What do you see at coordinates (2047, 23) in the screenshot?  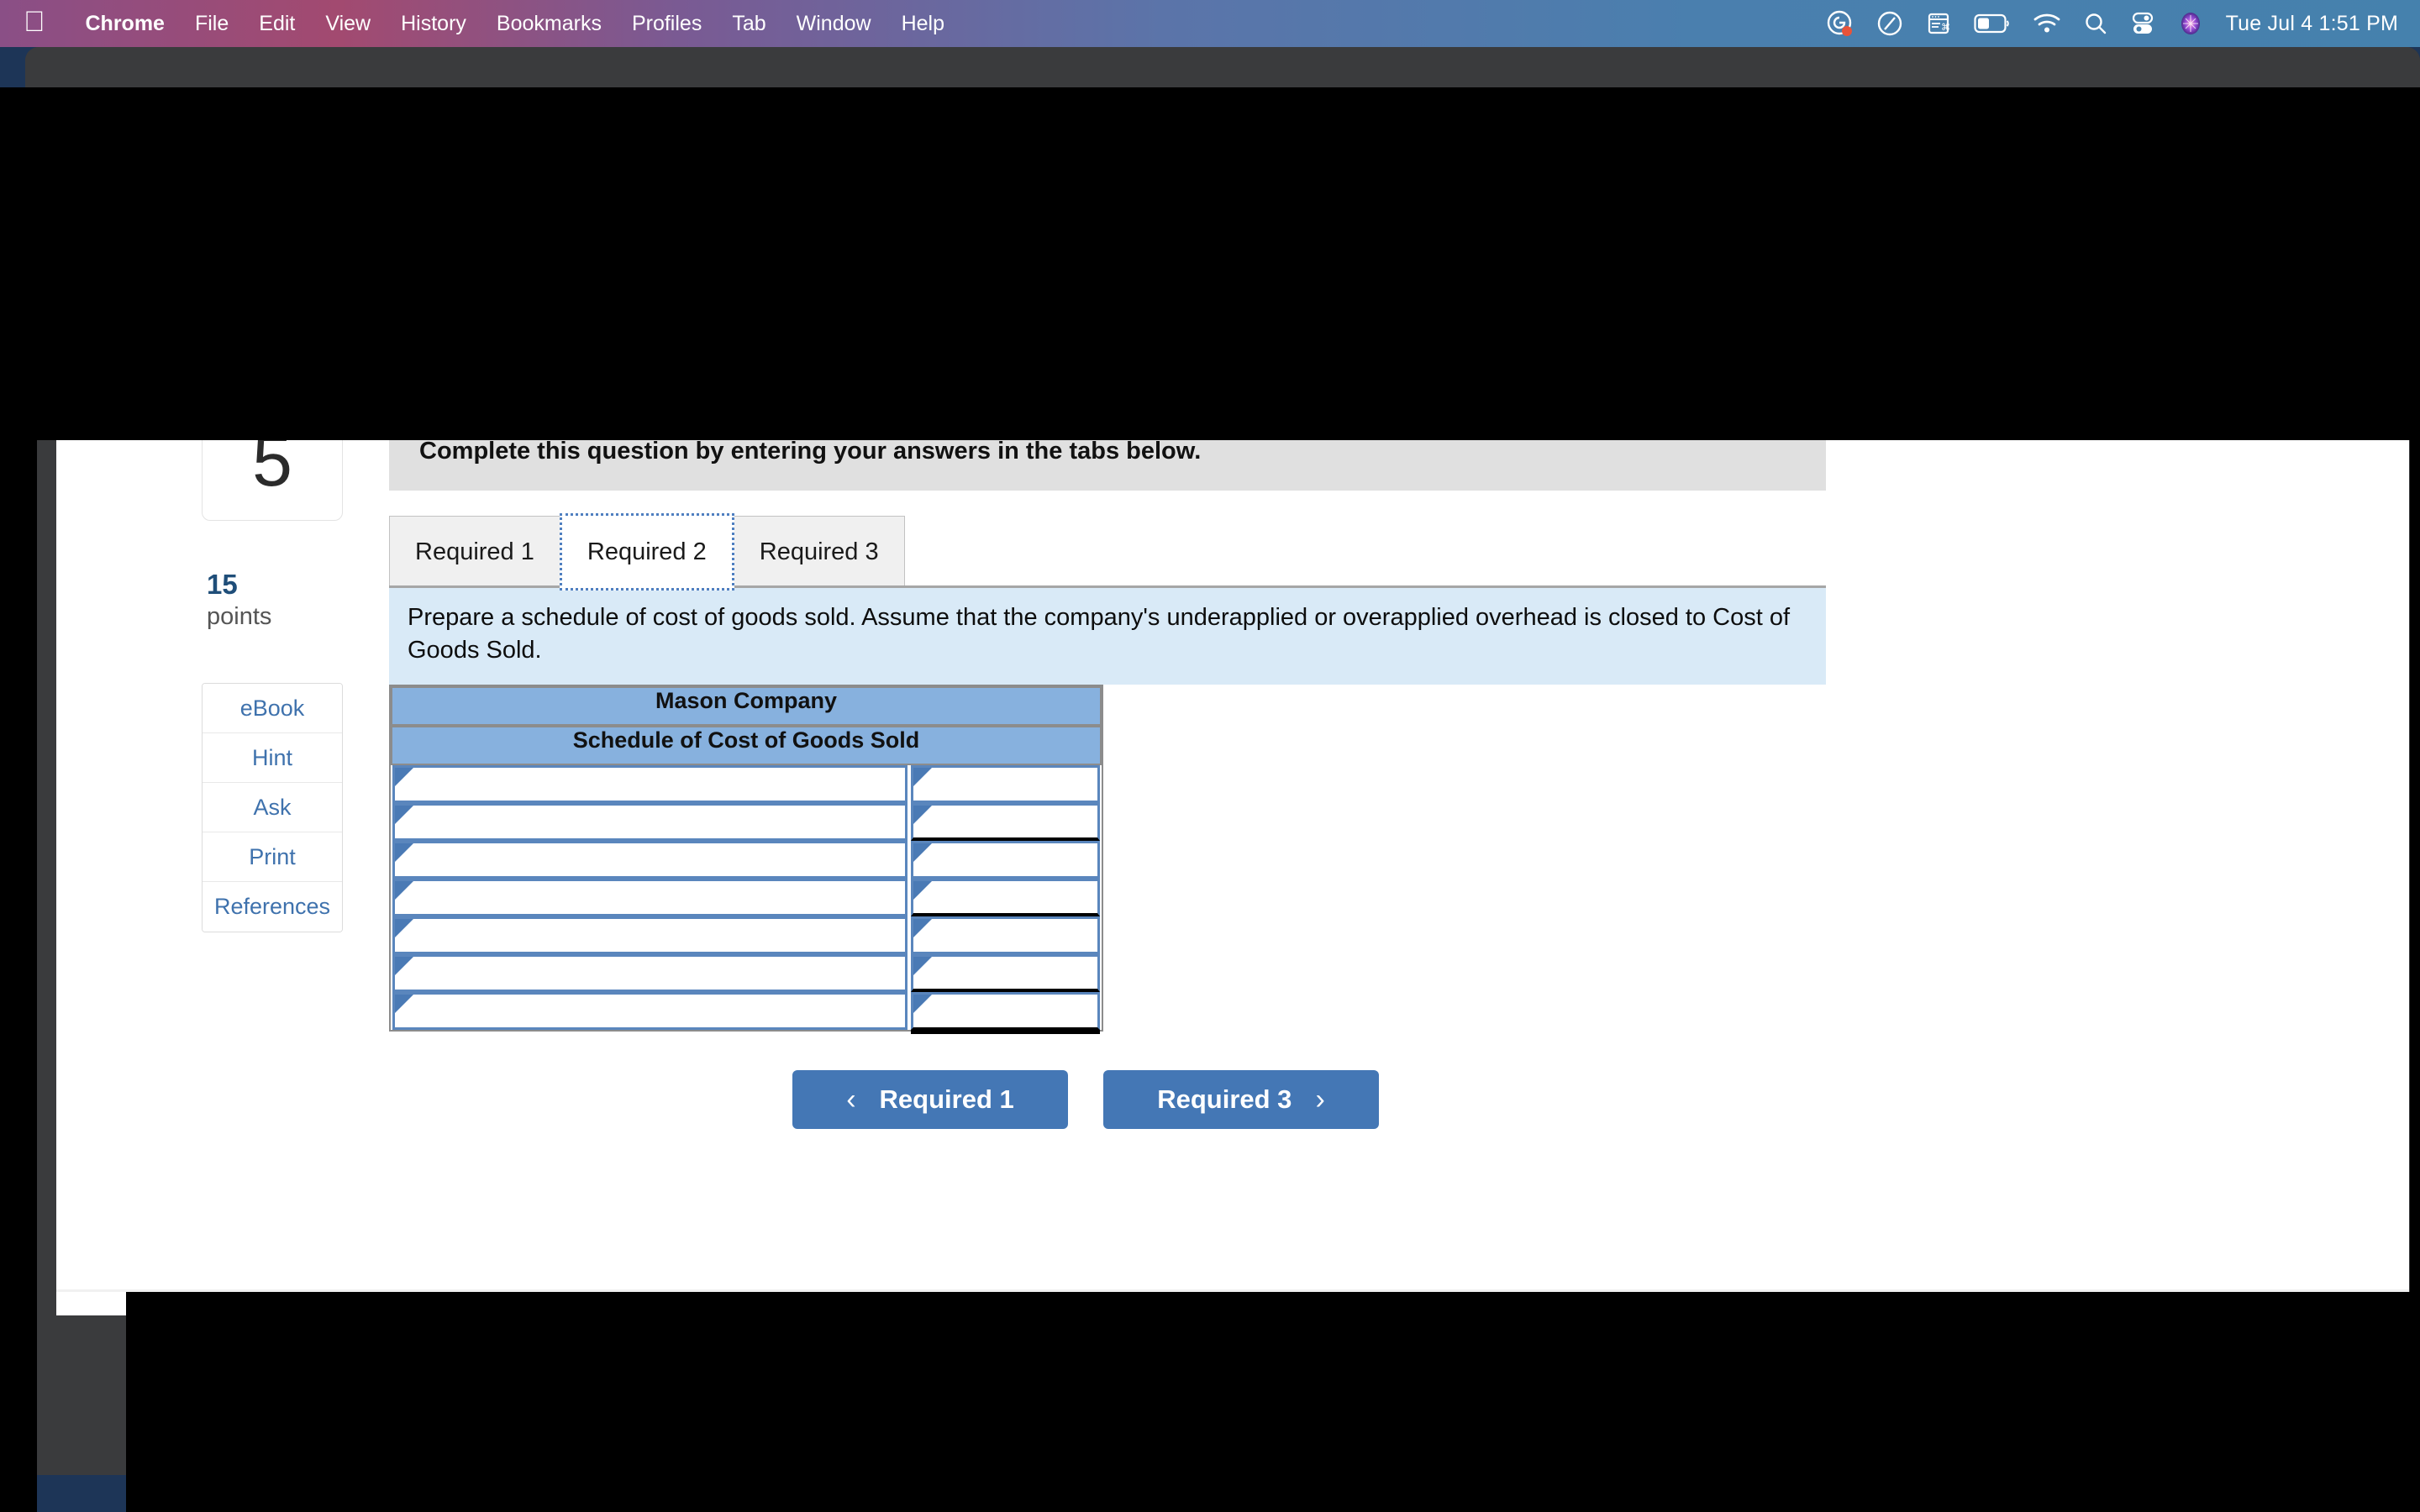 I see `wifi-icon` at bounding box center [2047, 23].